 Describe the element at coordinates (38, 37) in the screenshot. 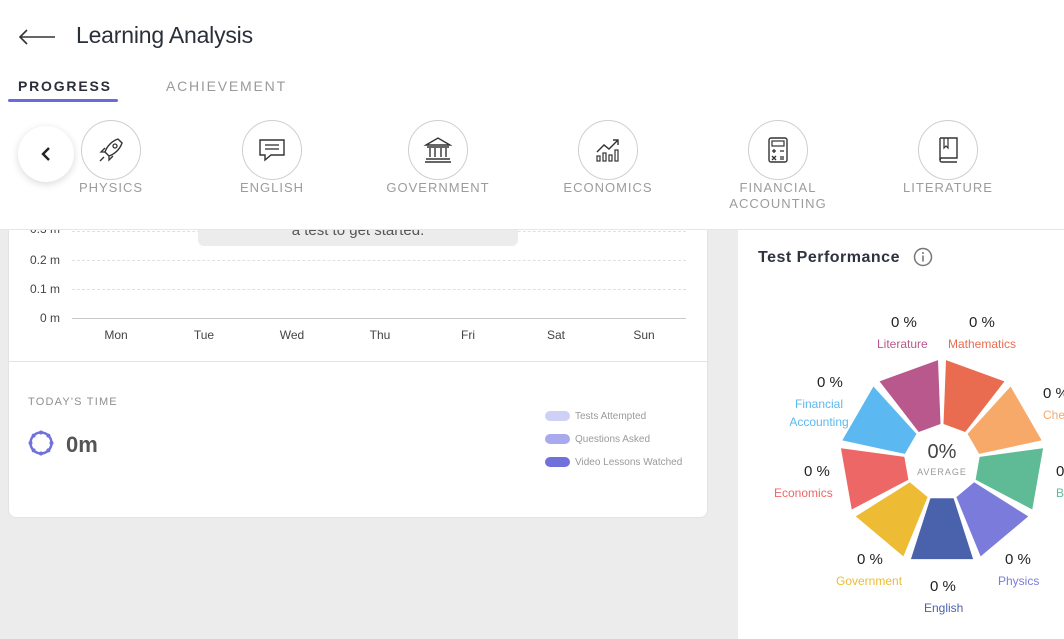

I see `back-arrow-icon` at that location.